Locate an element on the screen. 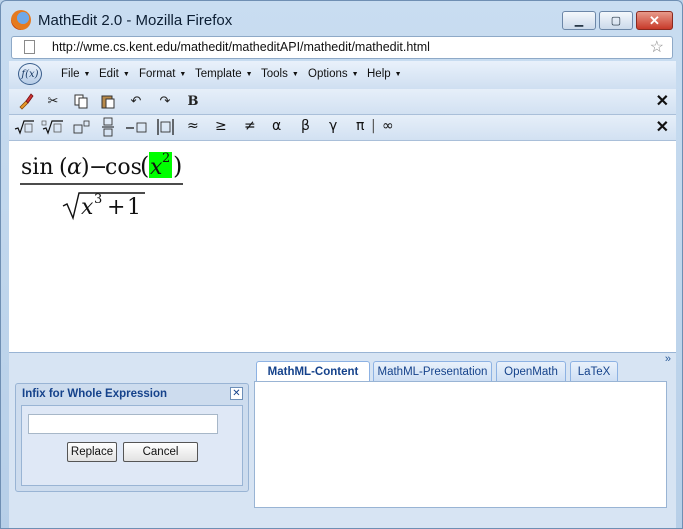 The width and height of the screenshot is (683, 529). infix-panel-title: Infix for Whole Expression is located at coordinates (95, 394).